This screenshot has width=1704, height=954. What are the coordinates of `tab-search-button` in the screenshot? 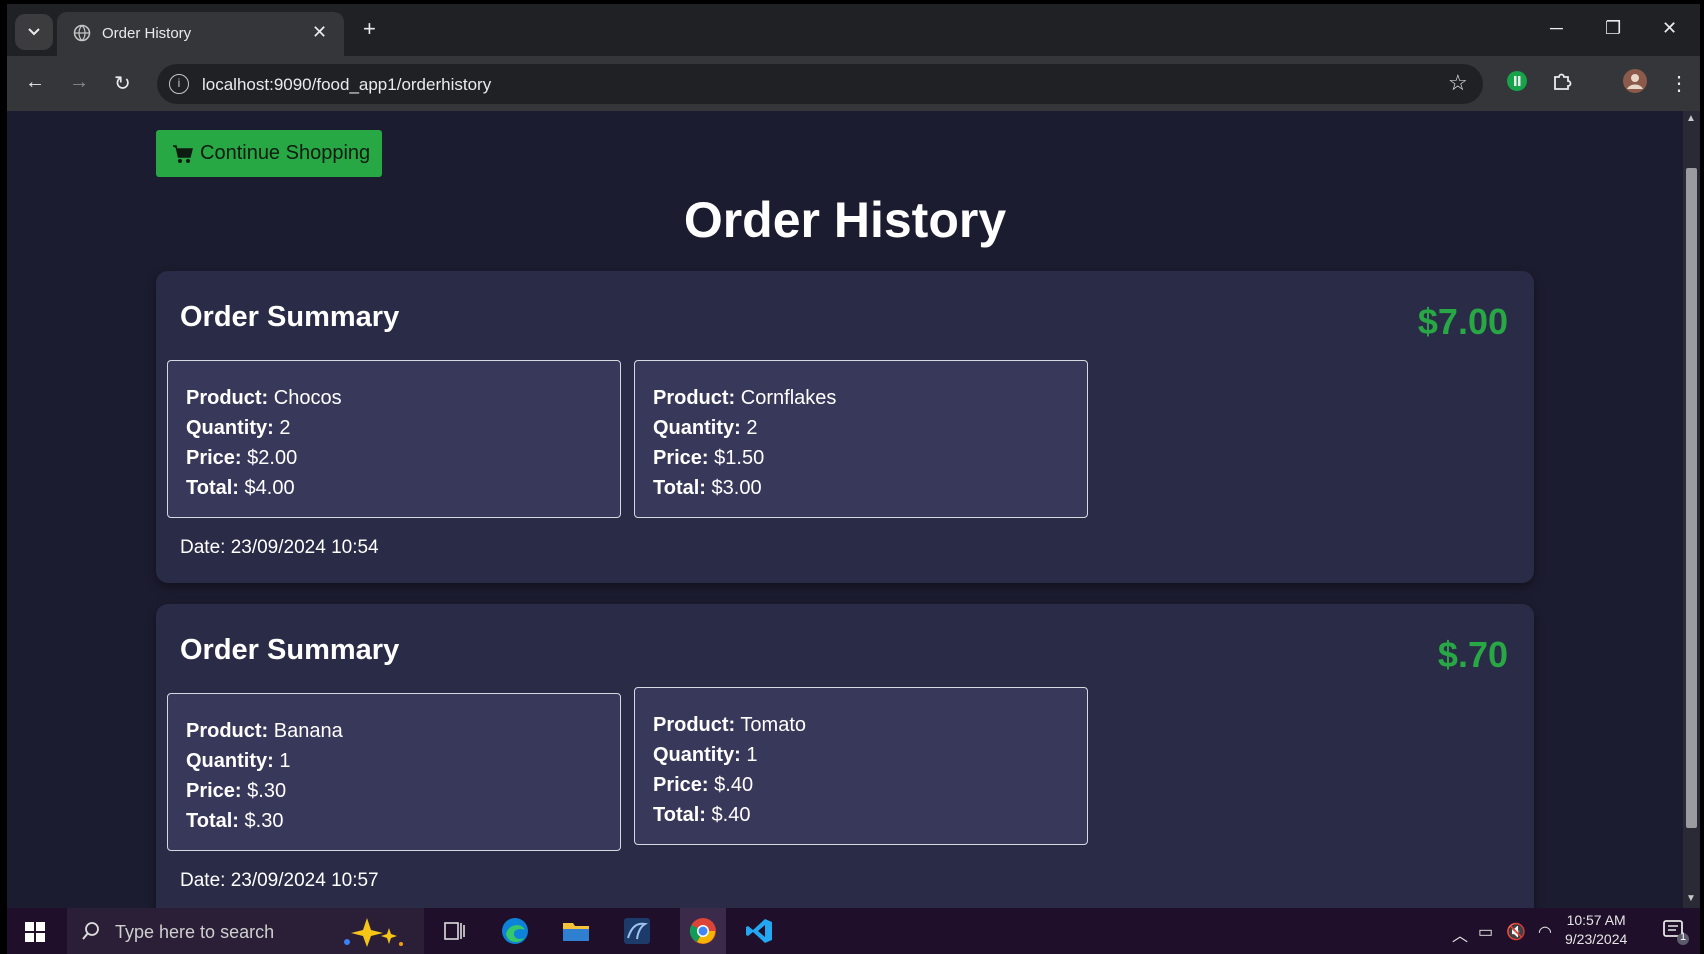 It's located at (34, 32).